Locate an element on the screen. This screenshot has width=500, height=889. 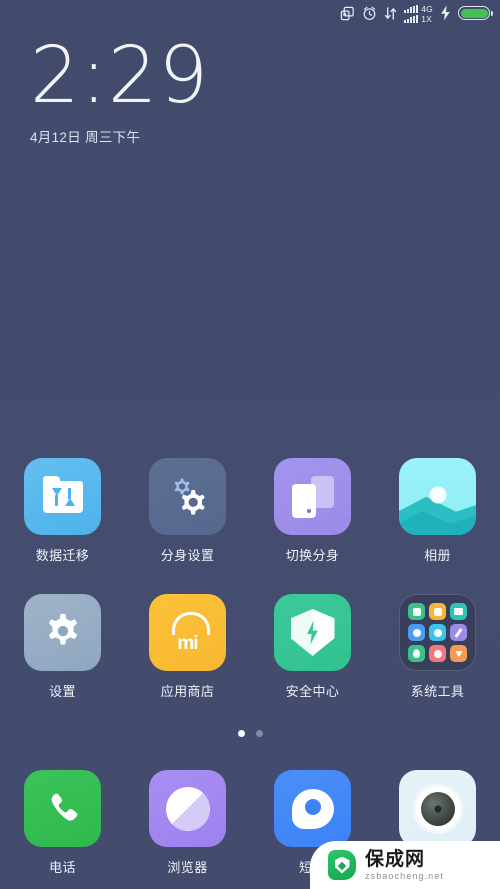
signal-bars-secondary is located at coordinates (411, 18).